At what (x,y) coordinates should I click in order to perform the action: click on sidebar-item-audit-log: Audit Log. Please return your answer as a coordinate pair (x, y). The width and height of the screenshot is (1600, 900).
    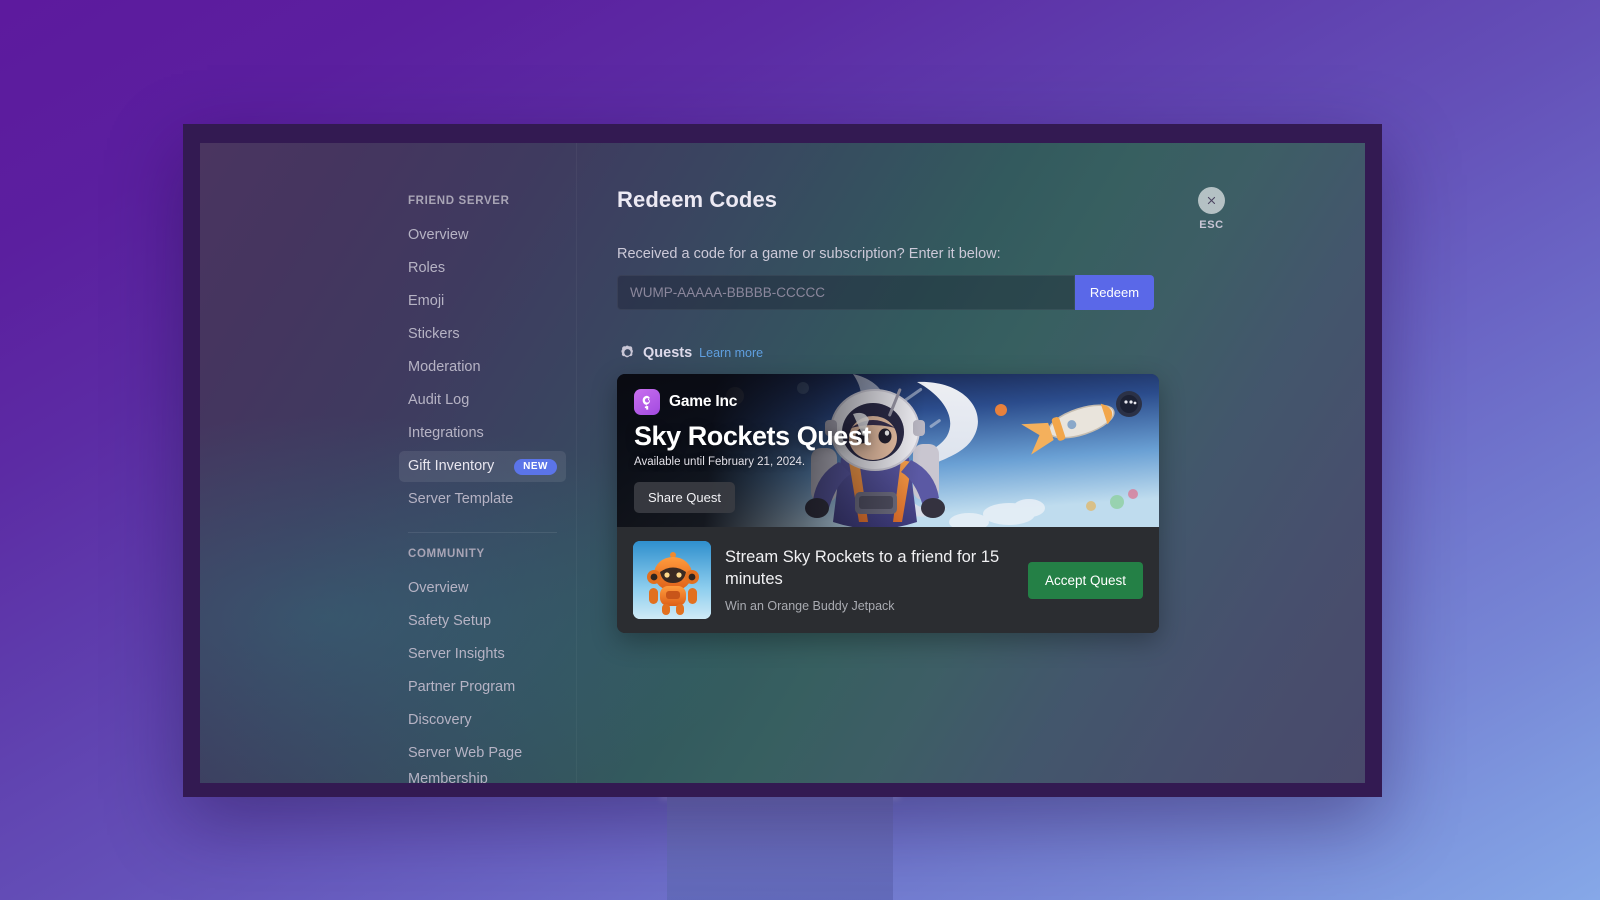
    Looking at the image, I should click on (482, 400).